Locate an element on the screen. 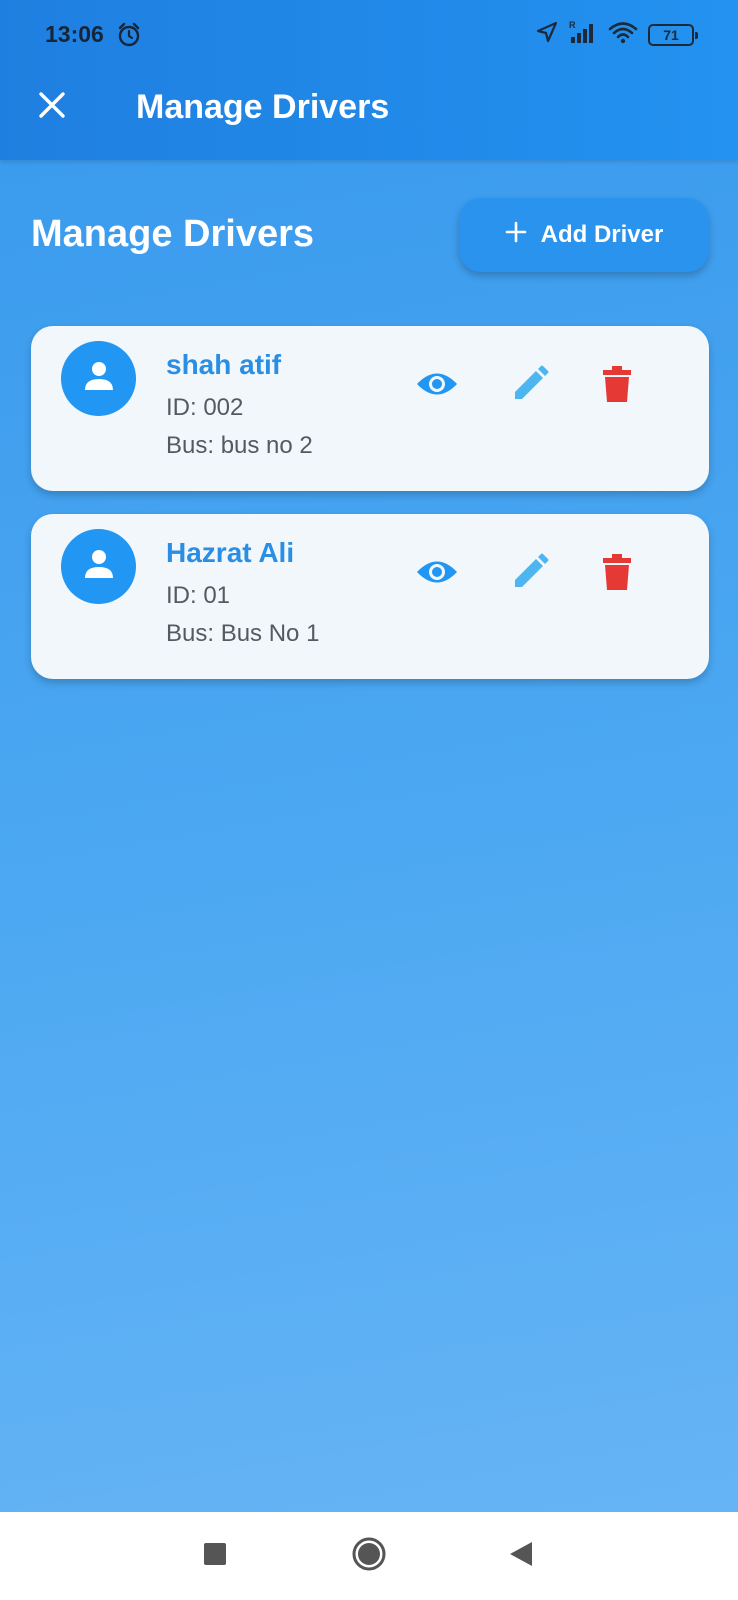 Image resolution: width=738 pixels, height=1600 pixels. recent-apps-icon is located at coordinates (215, 1556).